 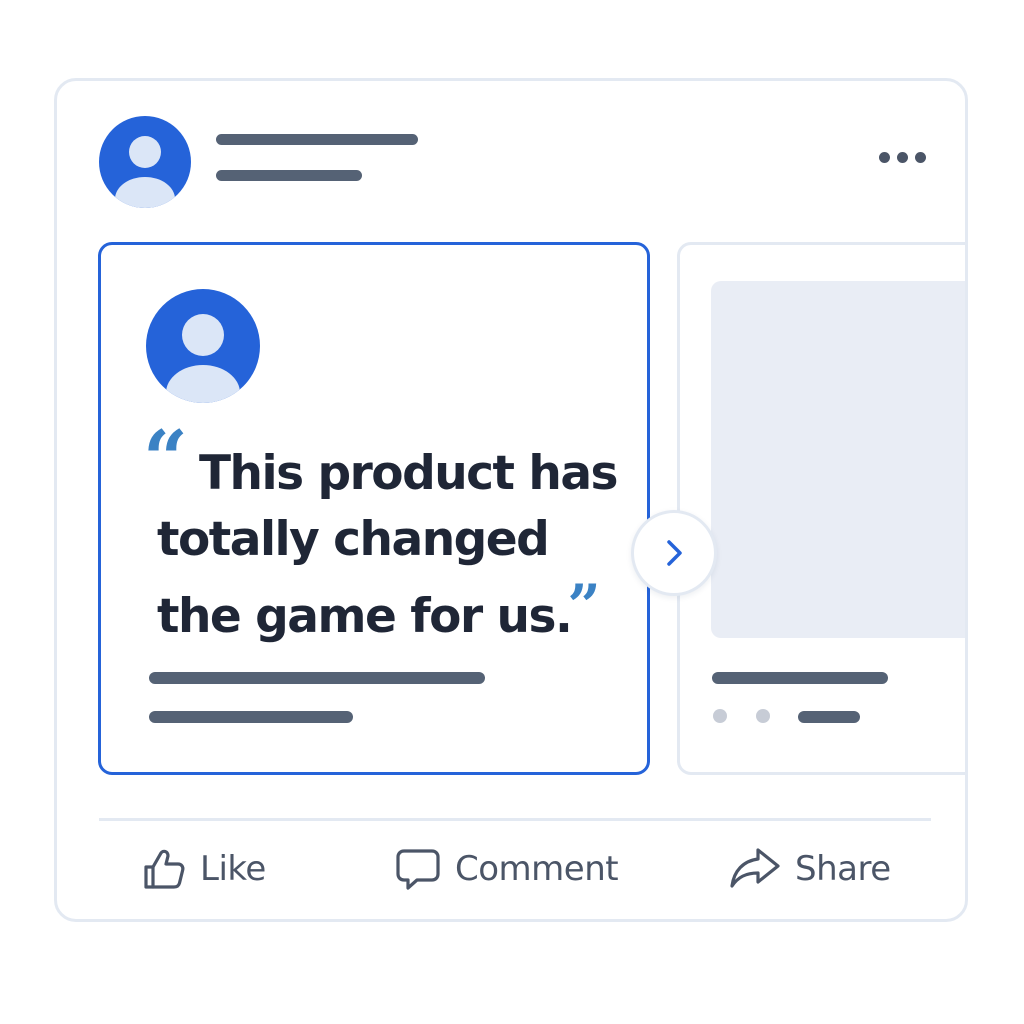 What do you see at coordinates (800, 678) in the screenshot?
I see `next-slide-title-placeholder` at bounding box center [800, 678].